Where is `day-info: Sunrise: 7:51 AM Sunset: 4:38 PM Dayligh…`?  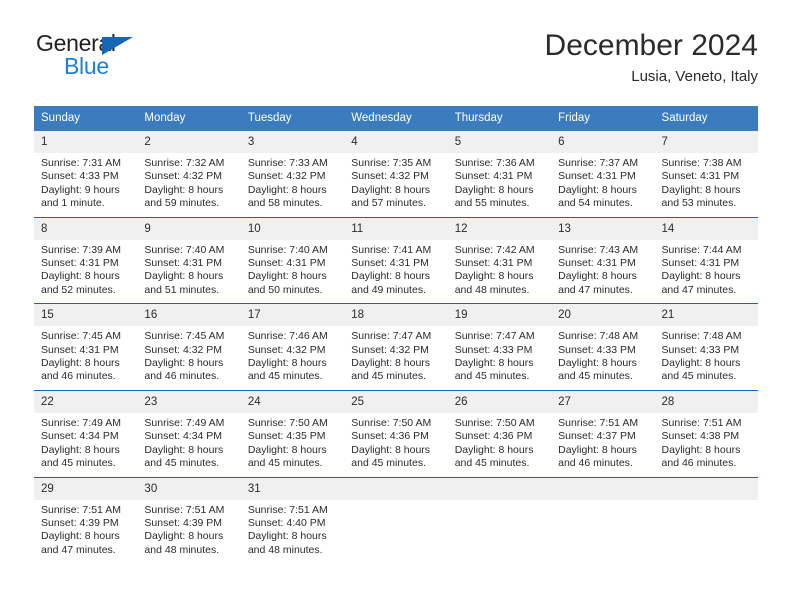 day-info: Sunrise: 7:51 AM Sunset: 4:38 PM Dayligh… is located at coordinates (706, 445).